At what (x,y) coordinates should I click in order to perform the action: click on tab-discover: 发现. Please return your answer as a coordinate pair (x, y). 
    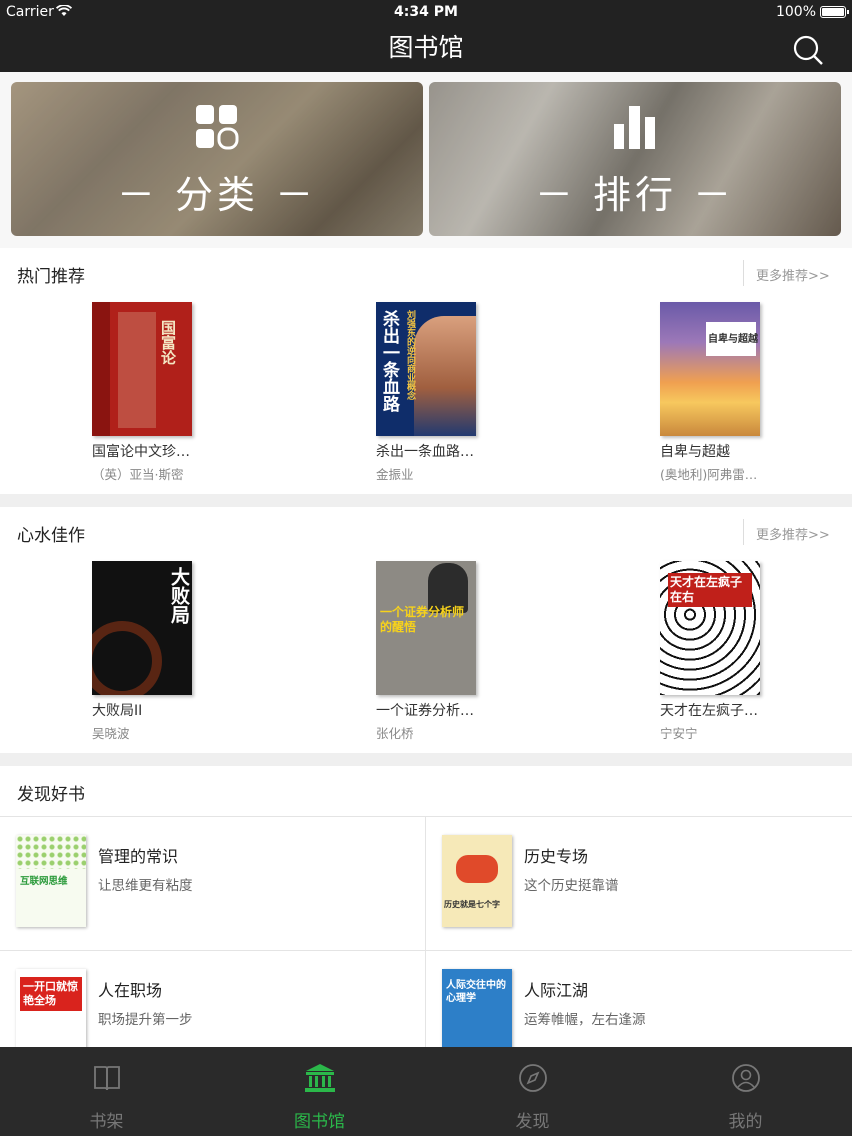
    Looking at the image, I should click on (532, 1091).